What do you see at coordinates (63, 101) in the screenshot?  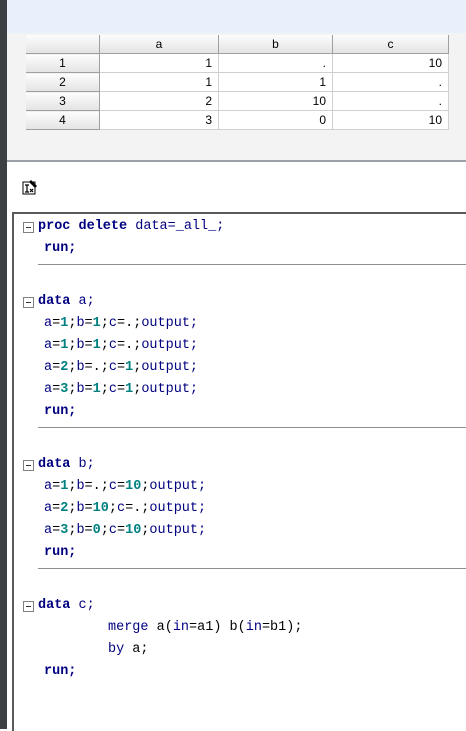 I see `row-header: 3` at bounding box center [63, 101].